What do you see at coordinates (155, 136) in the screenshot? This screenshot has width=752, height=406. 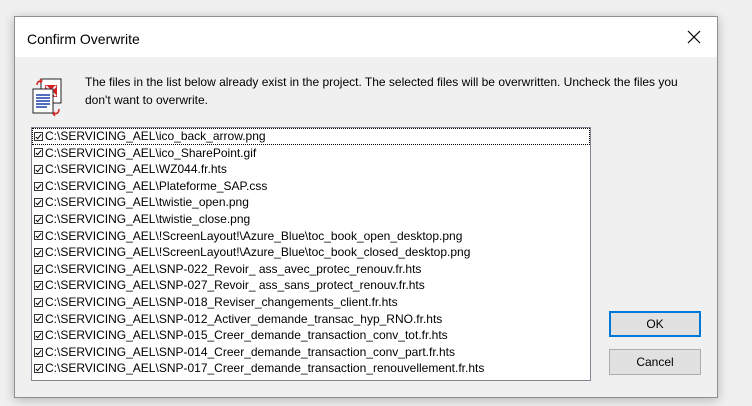 I see `file-path-label: C:\SERVICING_AEL\ico_back_arrow.png` at bounding box center [155, 136].